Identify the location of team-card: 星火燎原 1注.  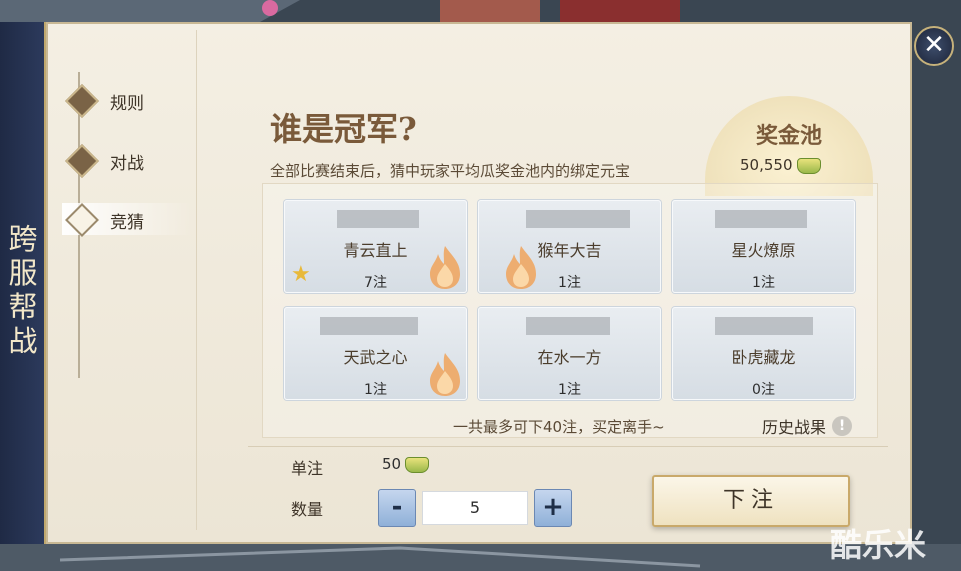
(763, 246).